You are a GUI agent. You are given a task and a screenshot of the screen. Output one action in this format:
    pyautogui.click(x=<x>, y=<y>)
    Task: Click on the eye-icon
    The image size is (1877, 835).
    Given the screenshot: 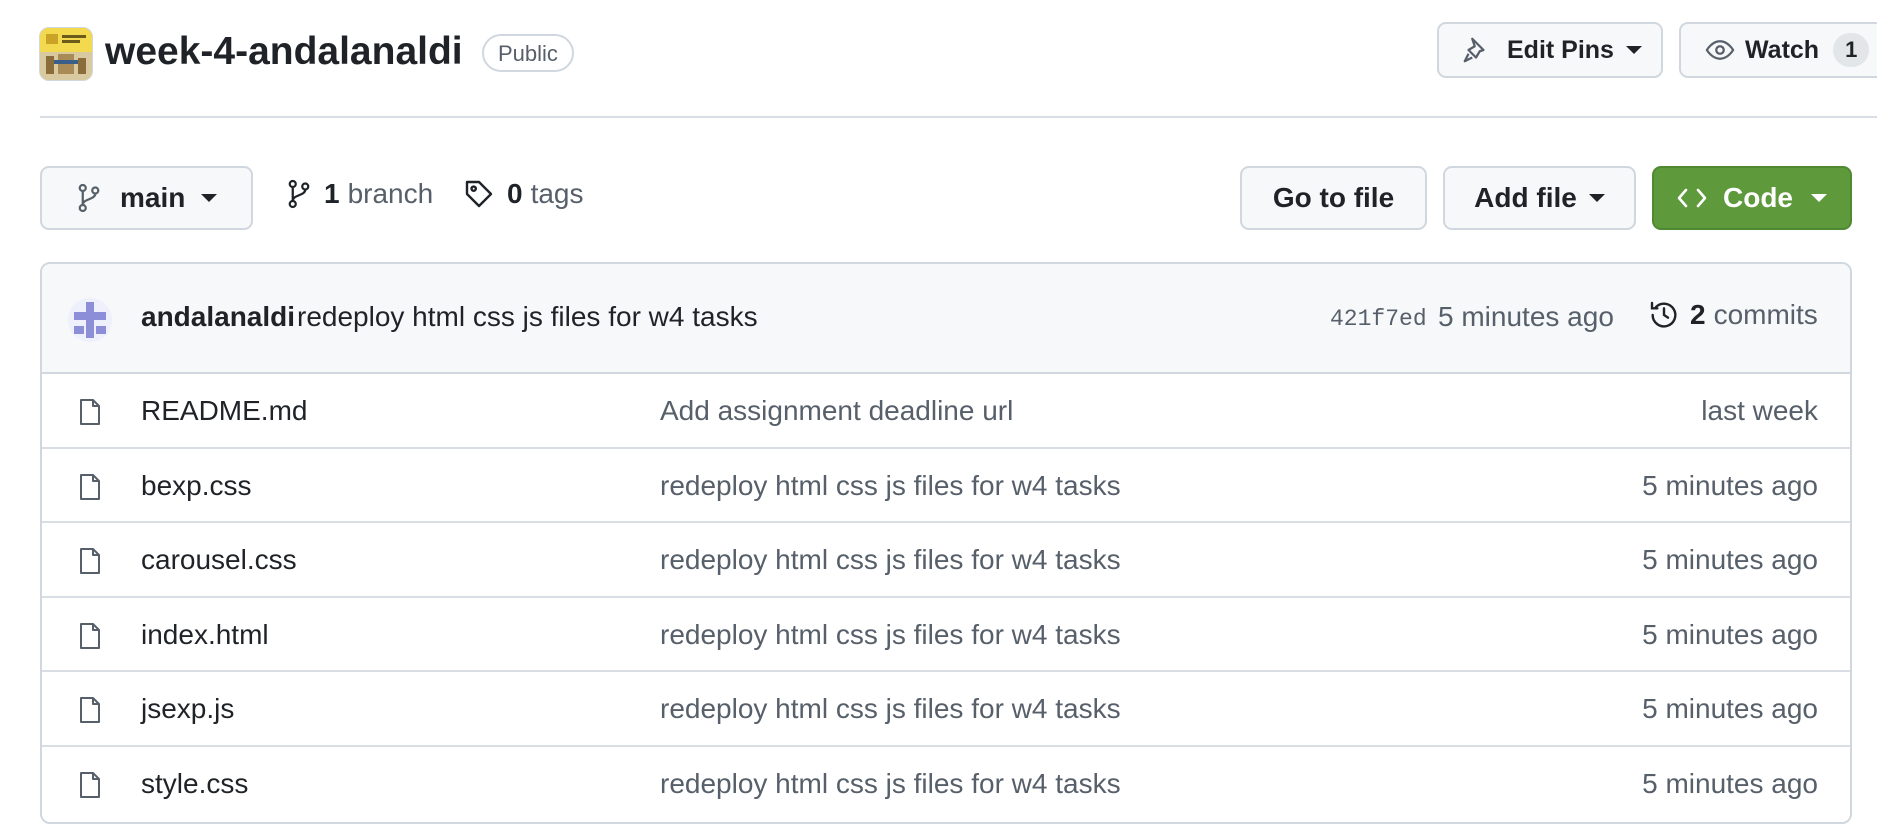 What is the action you would take?
    pyautogui.click(x=1720, y=50)
    